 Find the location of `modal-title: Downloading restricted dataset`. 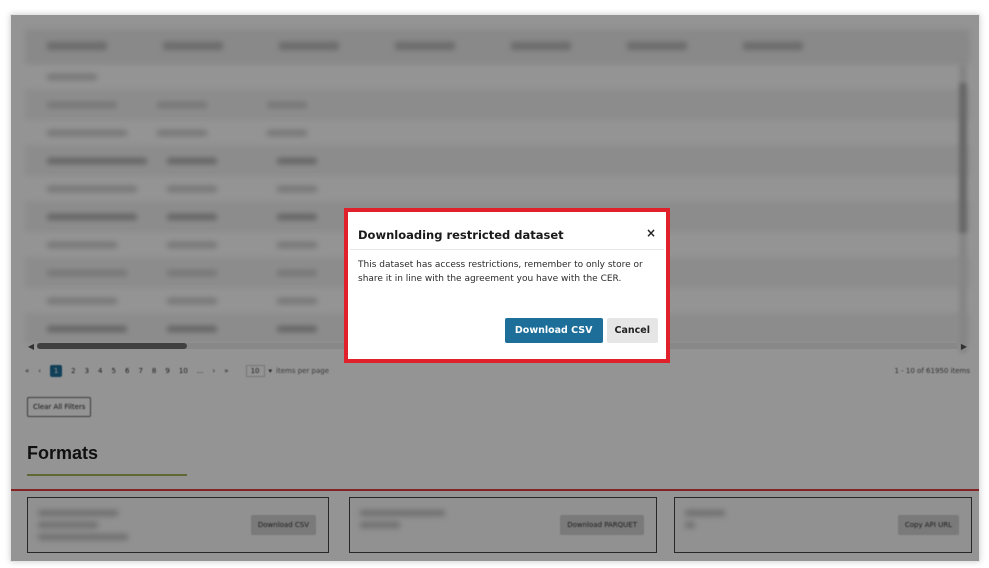

modal-title: Downloading restricted dataset is located at coordinates (461, 235).